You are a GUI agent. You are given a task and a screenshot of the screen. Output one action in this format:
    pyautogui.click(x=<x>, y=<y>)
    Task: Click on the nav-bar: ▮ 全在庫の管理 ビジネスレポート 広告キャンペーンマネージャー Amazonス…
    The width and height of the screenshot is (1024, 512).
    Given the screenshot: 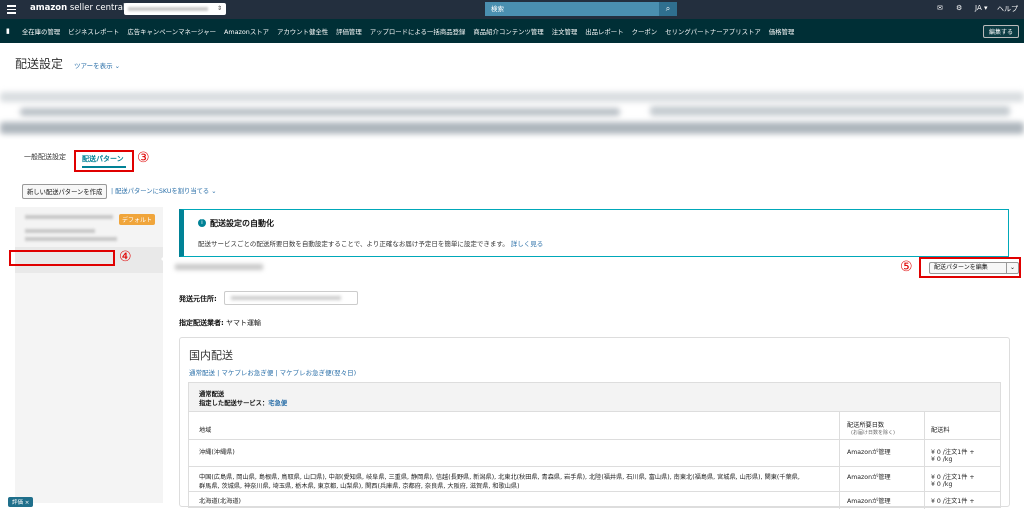 What is the action you would take?
    pyautogui.click(x=512, y=31)
    